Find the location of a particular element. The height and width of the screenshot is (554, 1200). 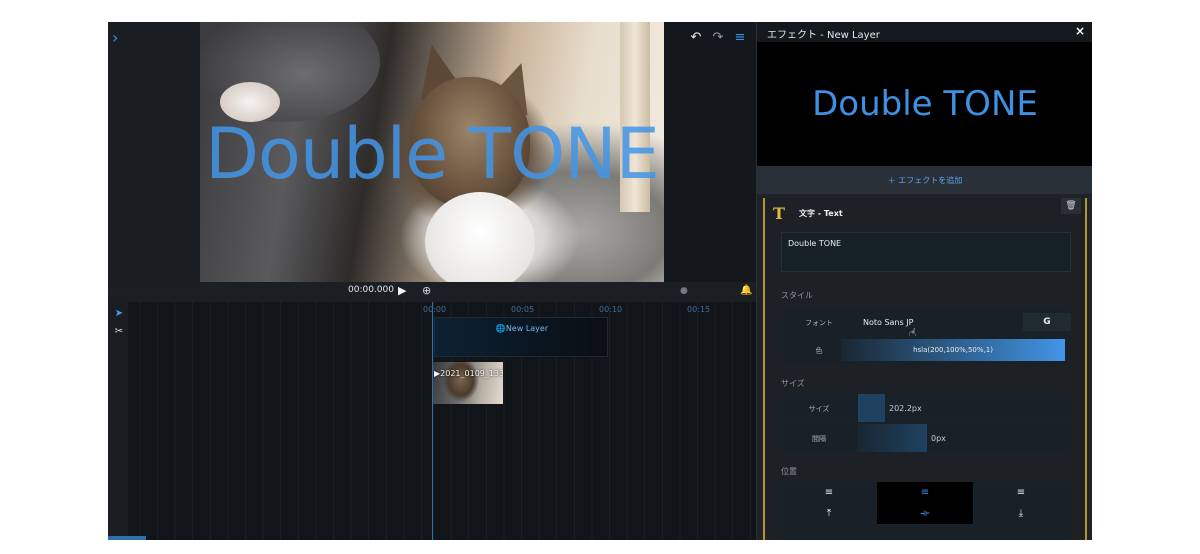

drop-icon: ● is located at coordinates (684, 291).